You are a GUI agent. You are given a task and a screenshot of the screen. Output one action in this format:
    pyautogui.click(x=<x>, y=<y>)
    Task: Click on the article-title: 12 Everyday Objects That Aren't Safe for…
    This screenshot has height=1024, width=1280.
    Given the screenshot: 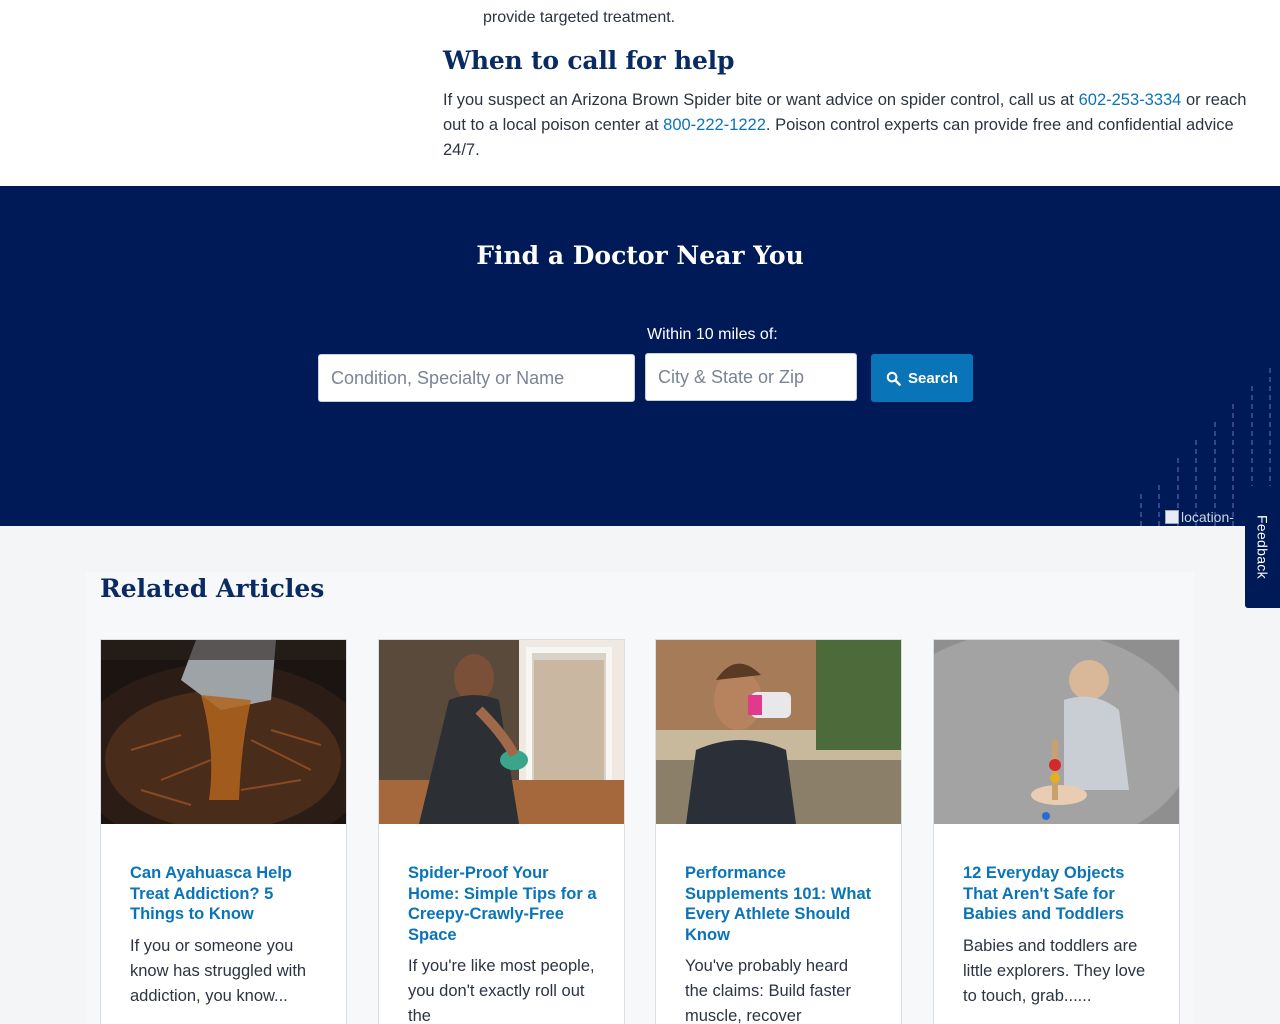 What is the action you would take?
    pyautogui.click(x=1058, y=894)
    